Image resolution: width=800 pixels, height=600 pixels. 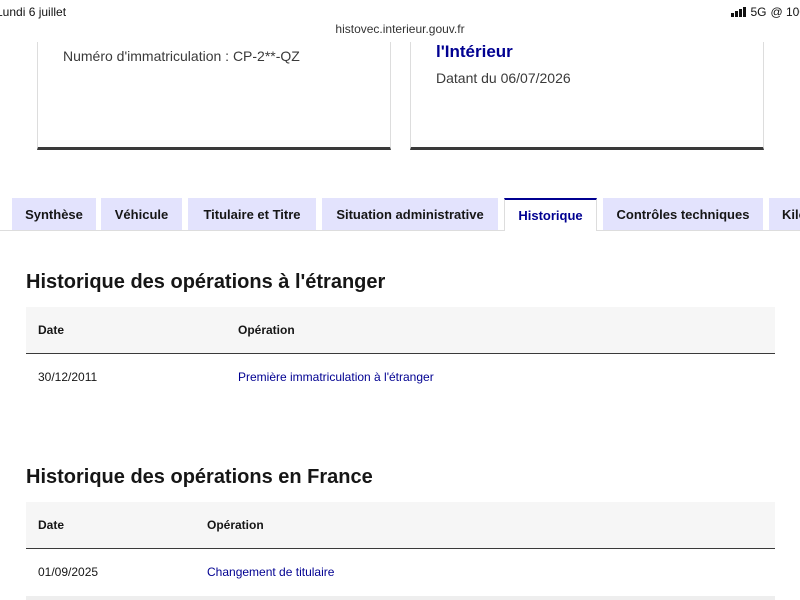 I want to click on tab-vehicule: Véhicule, so click(x=141, y=214).